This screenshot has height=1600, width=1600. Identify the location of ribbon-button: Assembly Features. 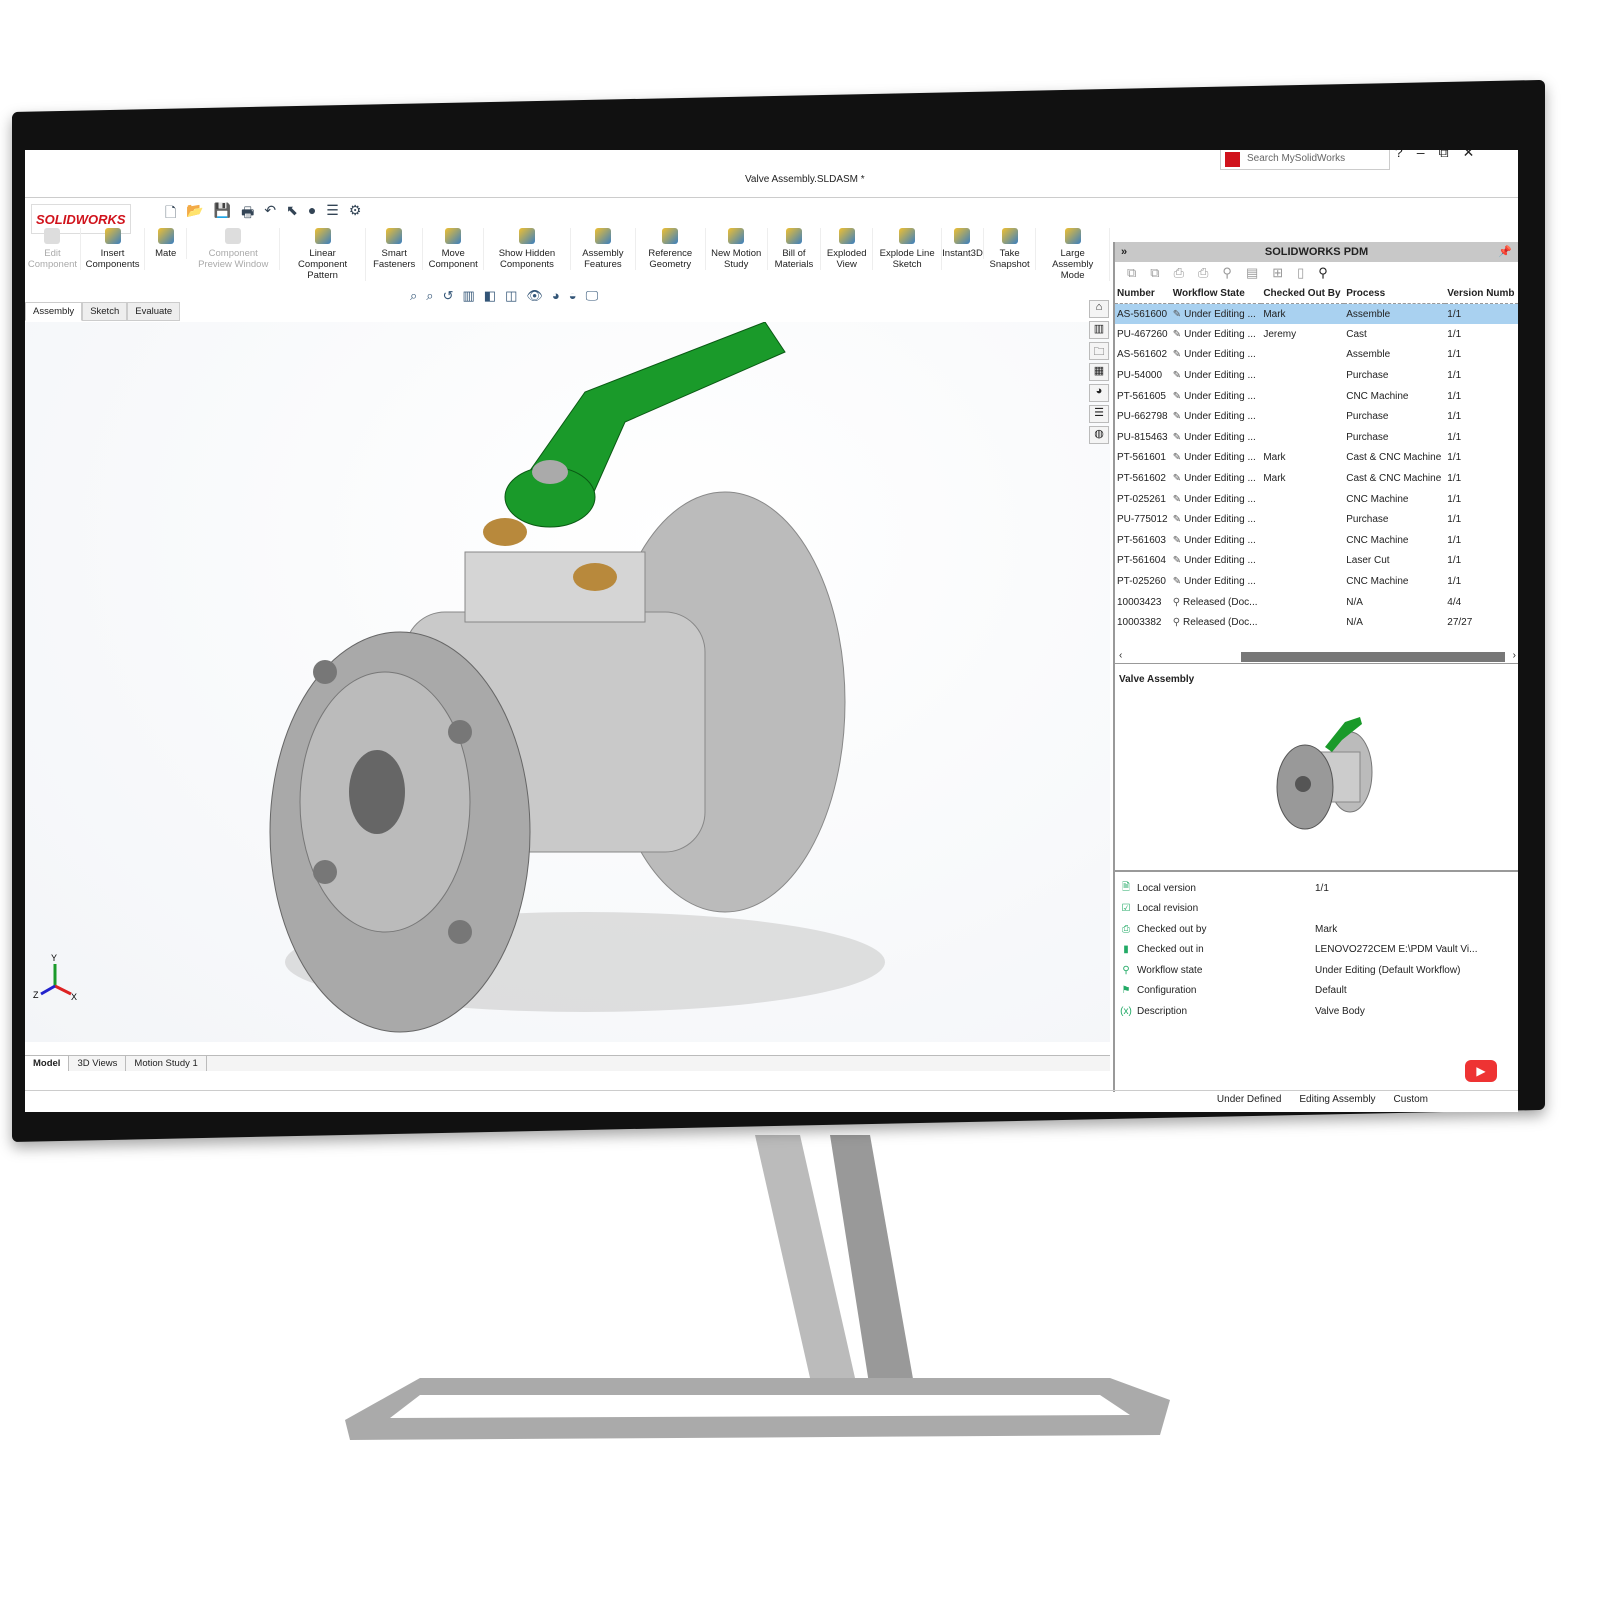
(603, 249).